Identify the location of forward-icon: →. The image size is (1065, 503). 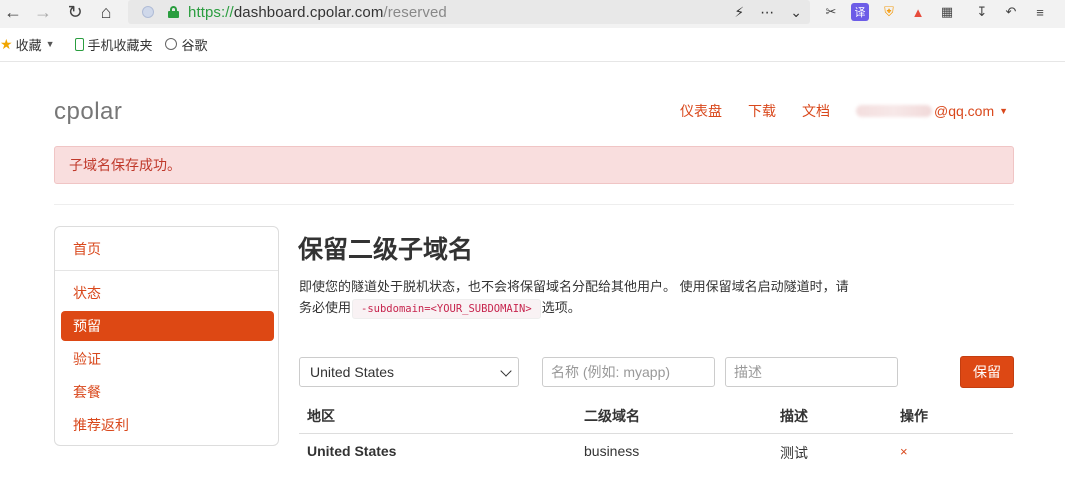
(43, 12).